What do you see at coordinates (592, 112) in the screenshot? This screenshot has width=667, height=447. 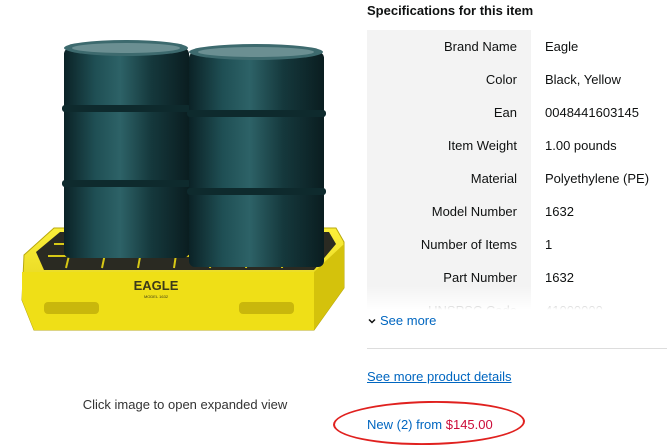 I see `spec-value: 0048441603145` at bounding box center [592, 112].